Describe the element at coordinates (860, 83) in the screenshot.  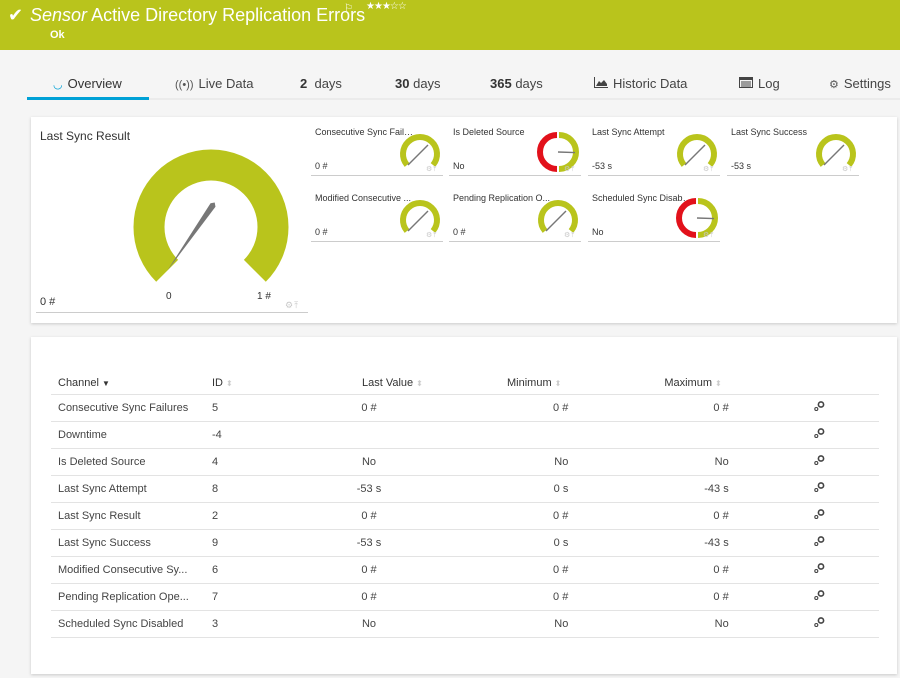
I see `tab-settings: ⚙ Settings` at that location.